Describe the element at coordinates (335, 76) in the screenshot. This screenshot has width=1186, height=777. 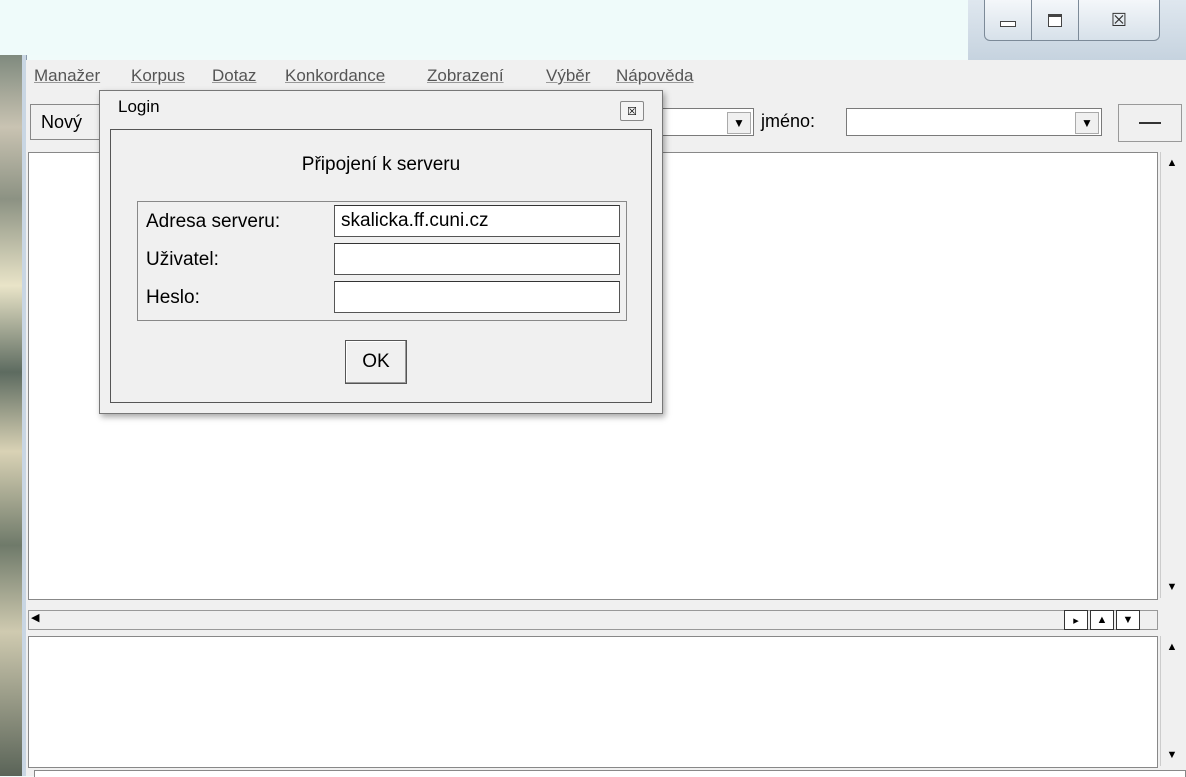
I see `menu-konkordance: Konkordance` at that location.